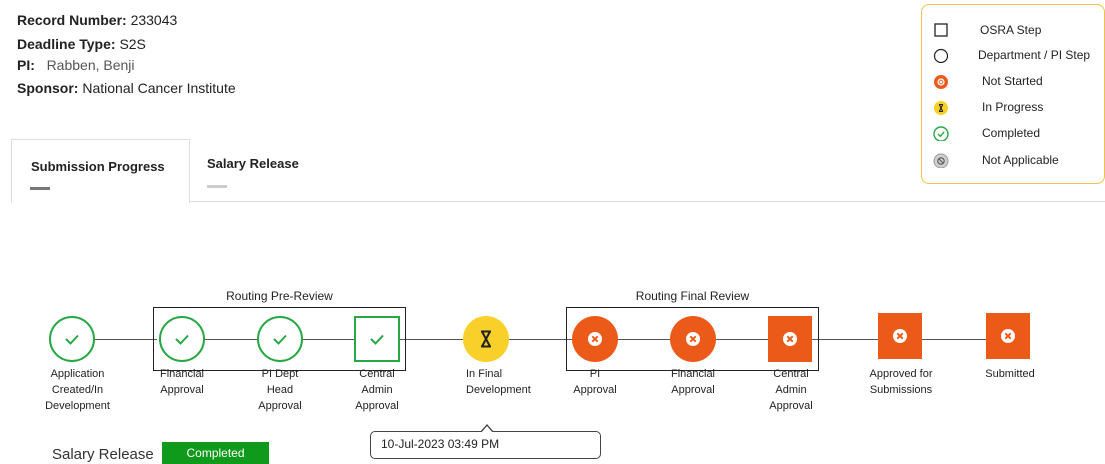 The image size is (1105, 464). I want to click on step-label: In Final Development, so click(498, 382).